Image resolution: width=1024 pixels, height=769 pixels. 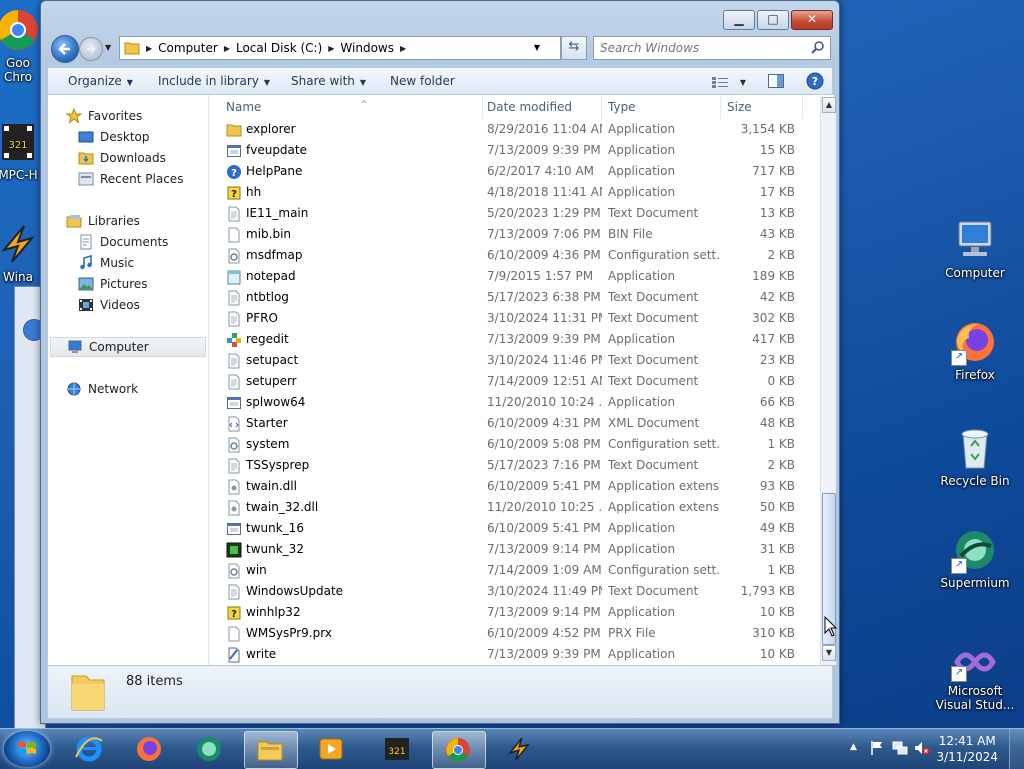 What do you see at coordinates (354, 107) in the screenshot?
I see `column-header-name: ^ Name` at bounding box center [354, 107].